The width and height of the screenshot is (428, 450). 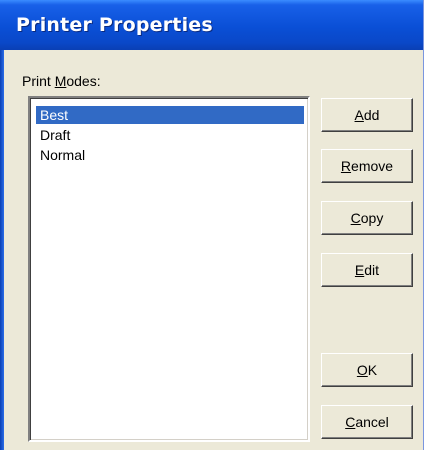 I want to click on edit-button: Edit, so click(x=367, y=270).